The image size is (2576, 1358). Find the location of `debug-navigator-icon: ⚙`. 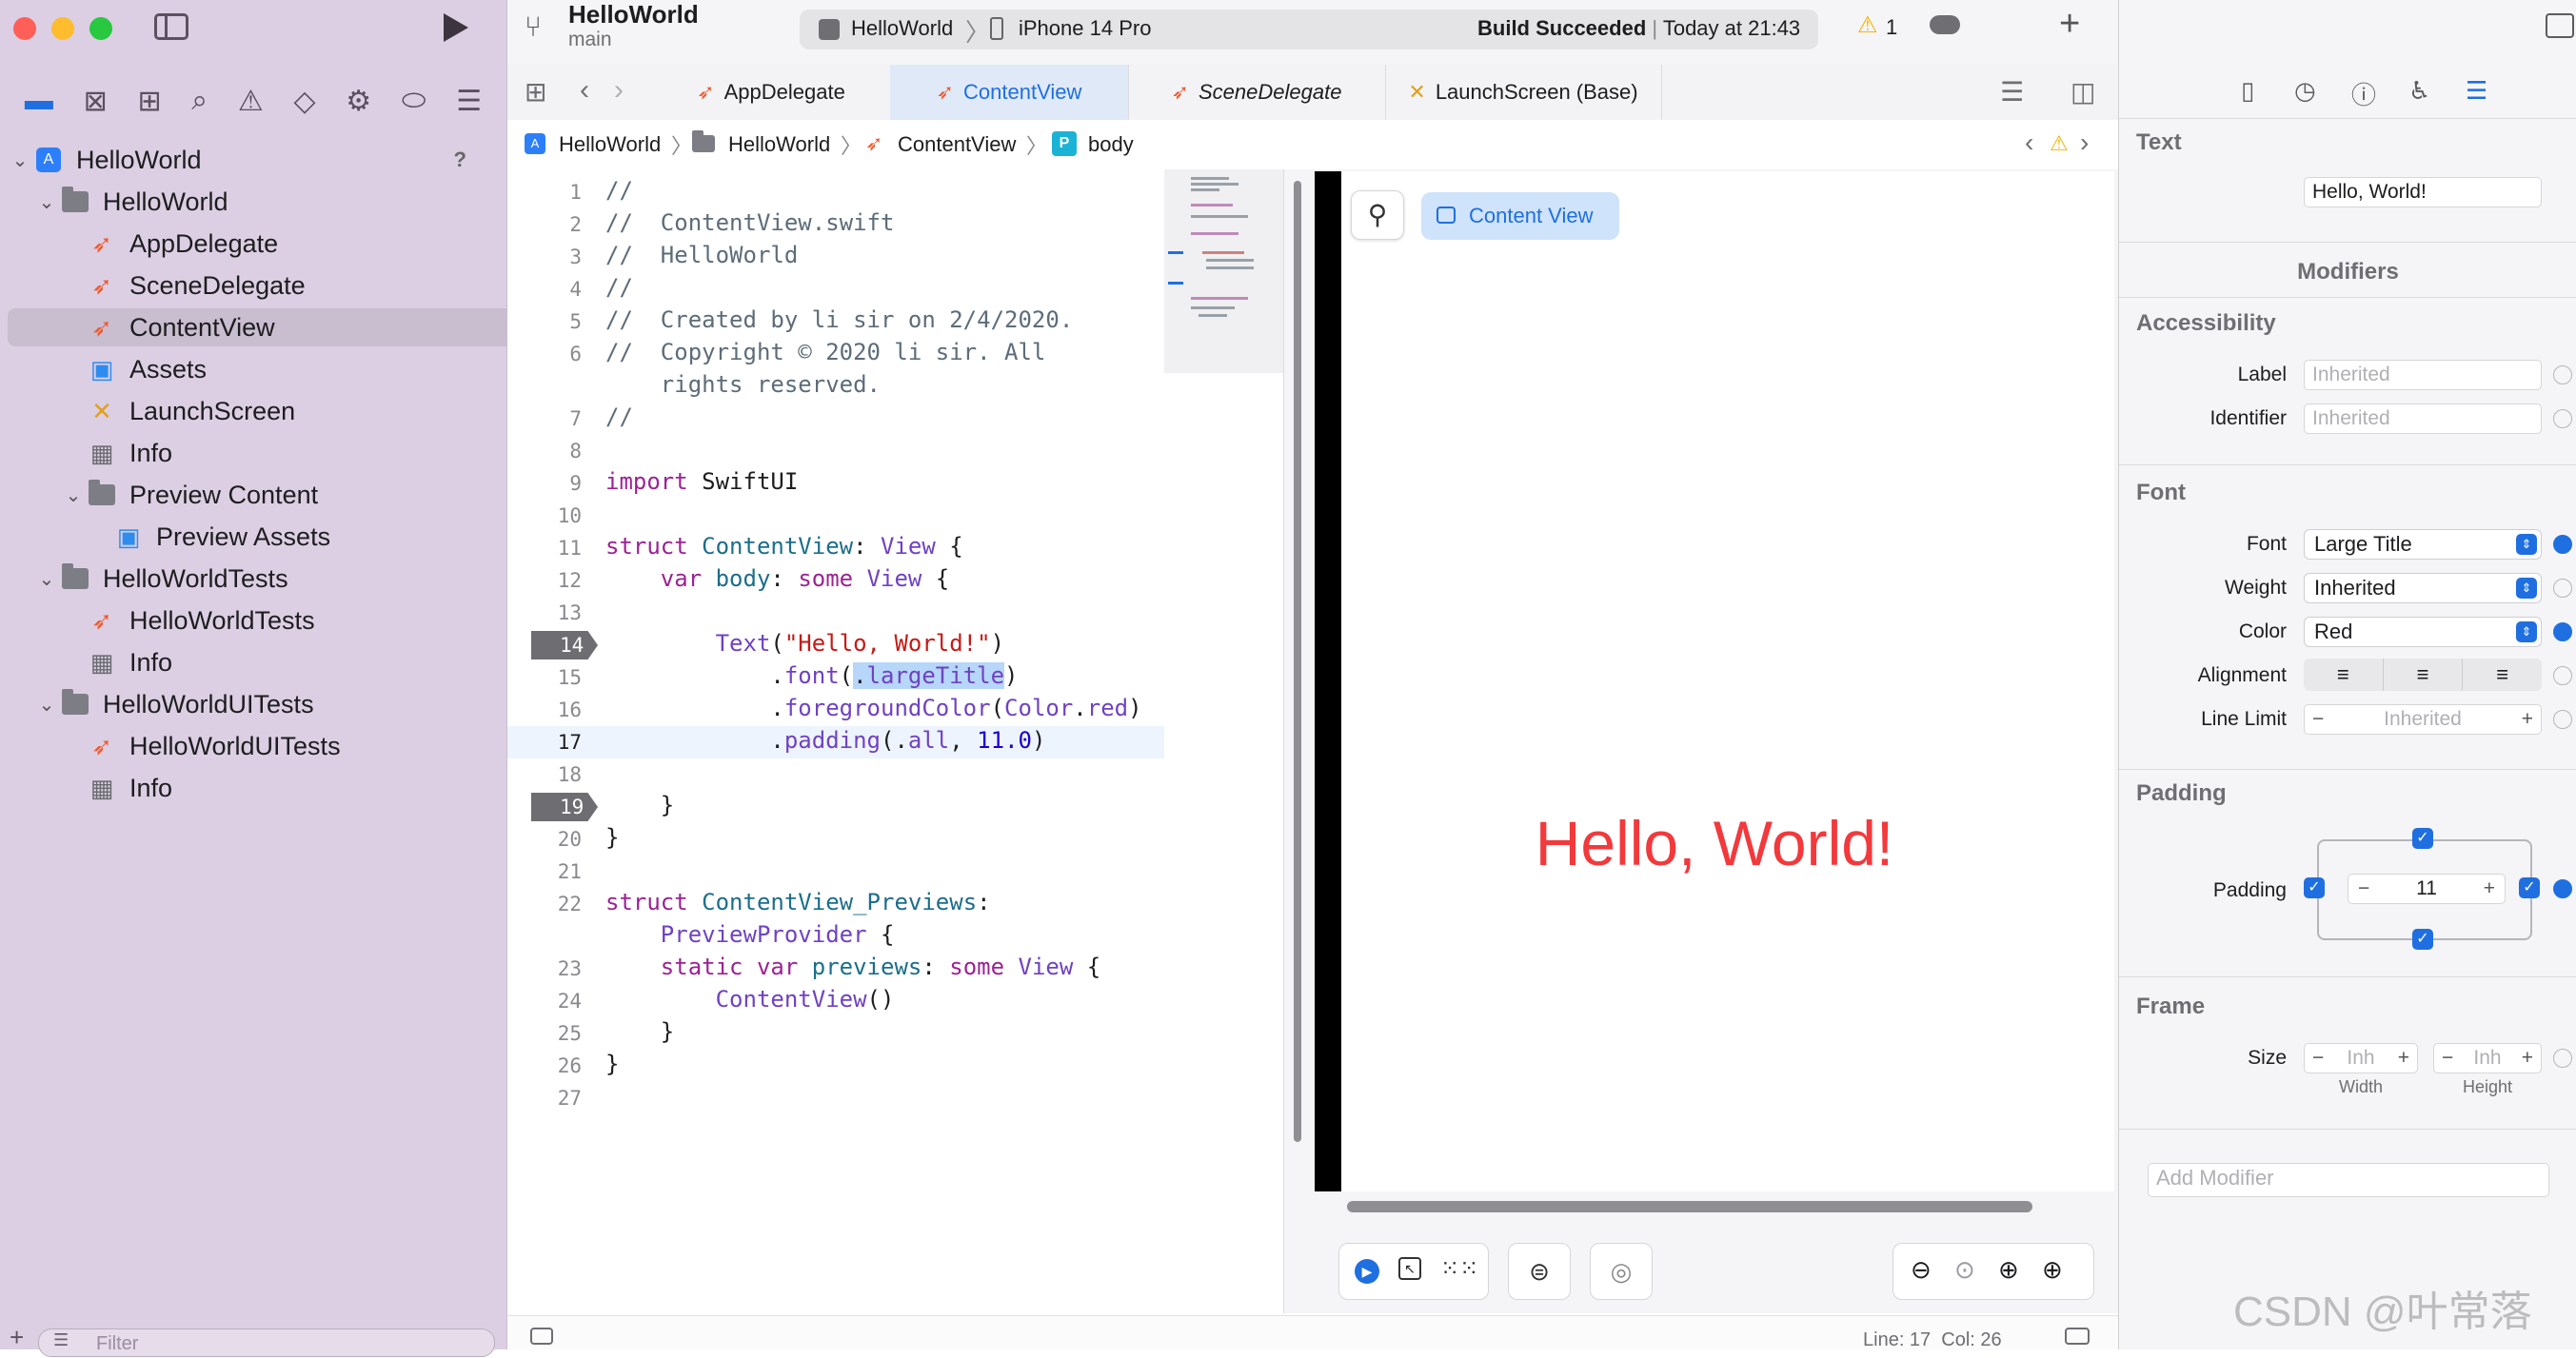

debug-navigator-icon: ⚙ is located at coordinates (358, 101).